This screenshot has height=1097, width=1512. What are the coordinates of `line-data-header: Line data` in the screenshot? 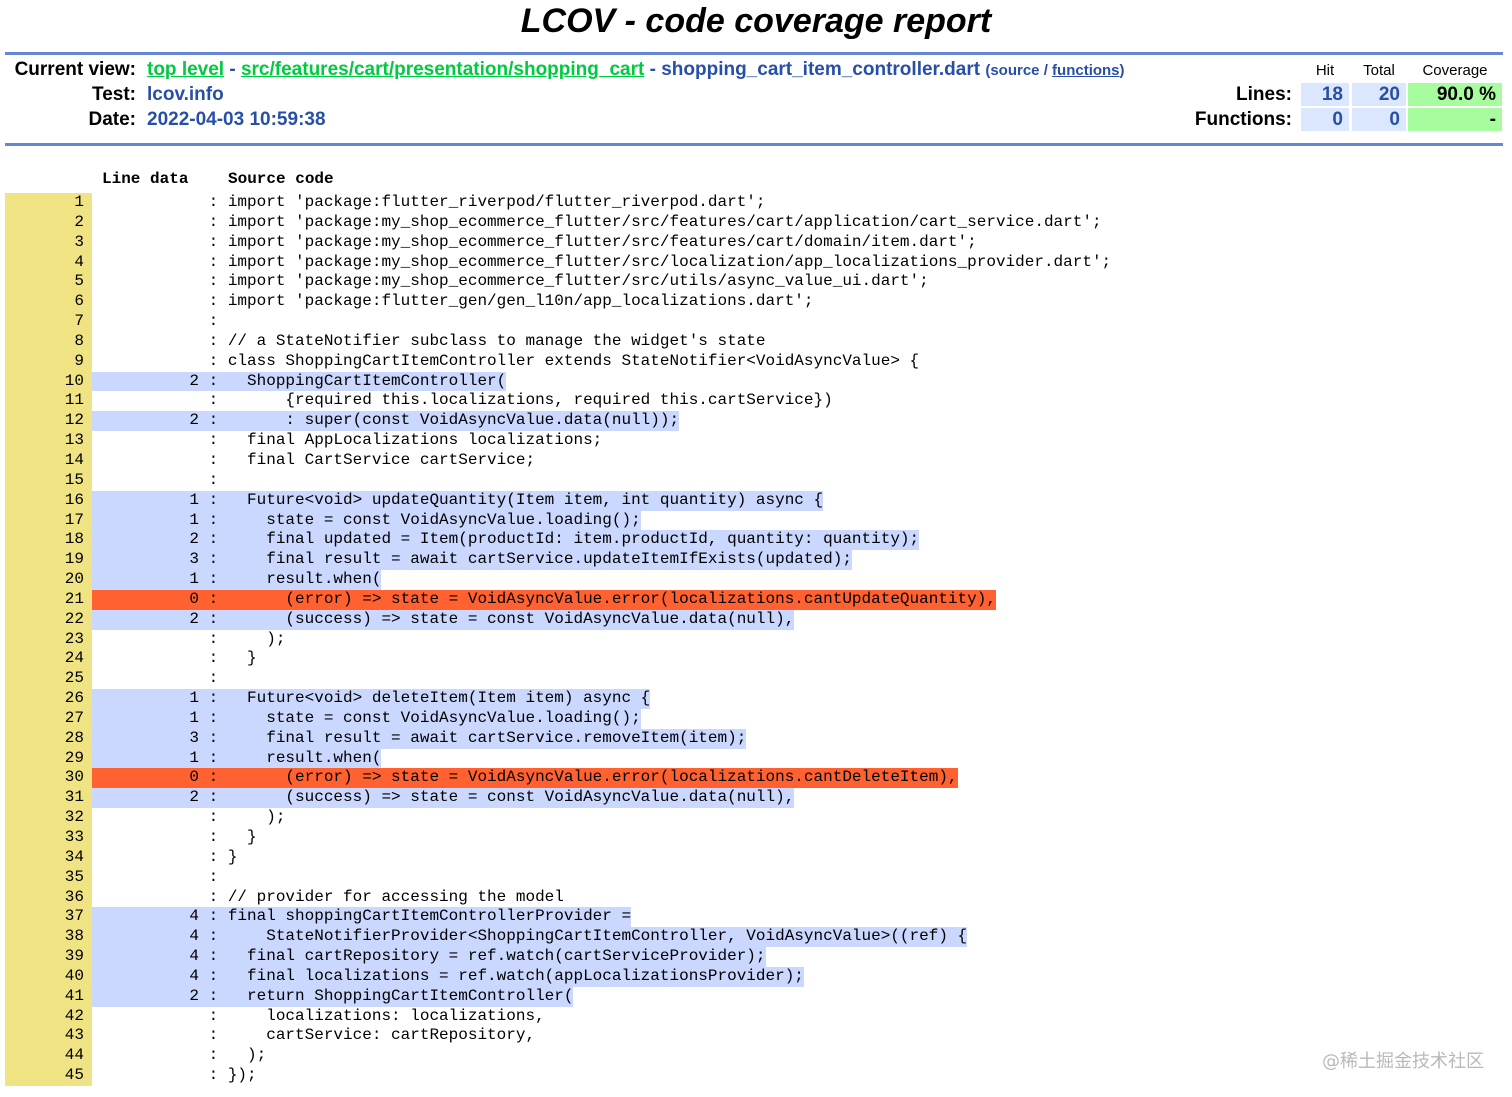 It's located at (145, 179).